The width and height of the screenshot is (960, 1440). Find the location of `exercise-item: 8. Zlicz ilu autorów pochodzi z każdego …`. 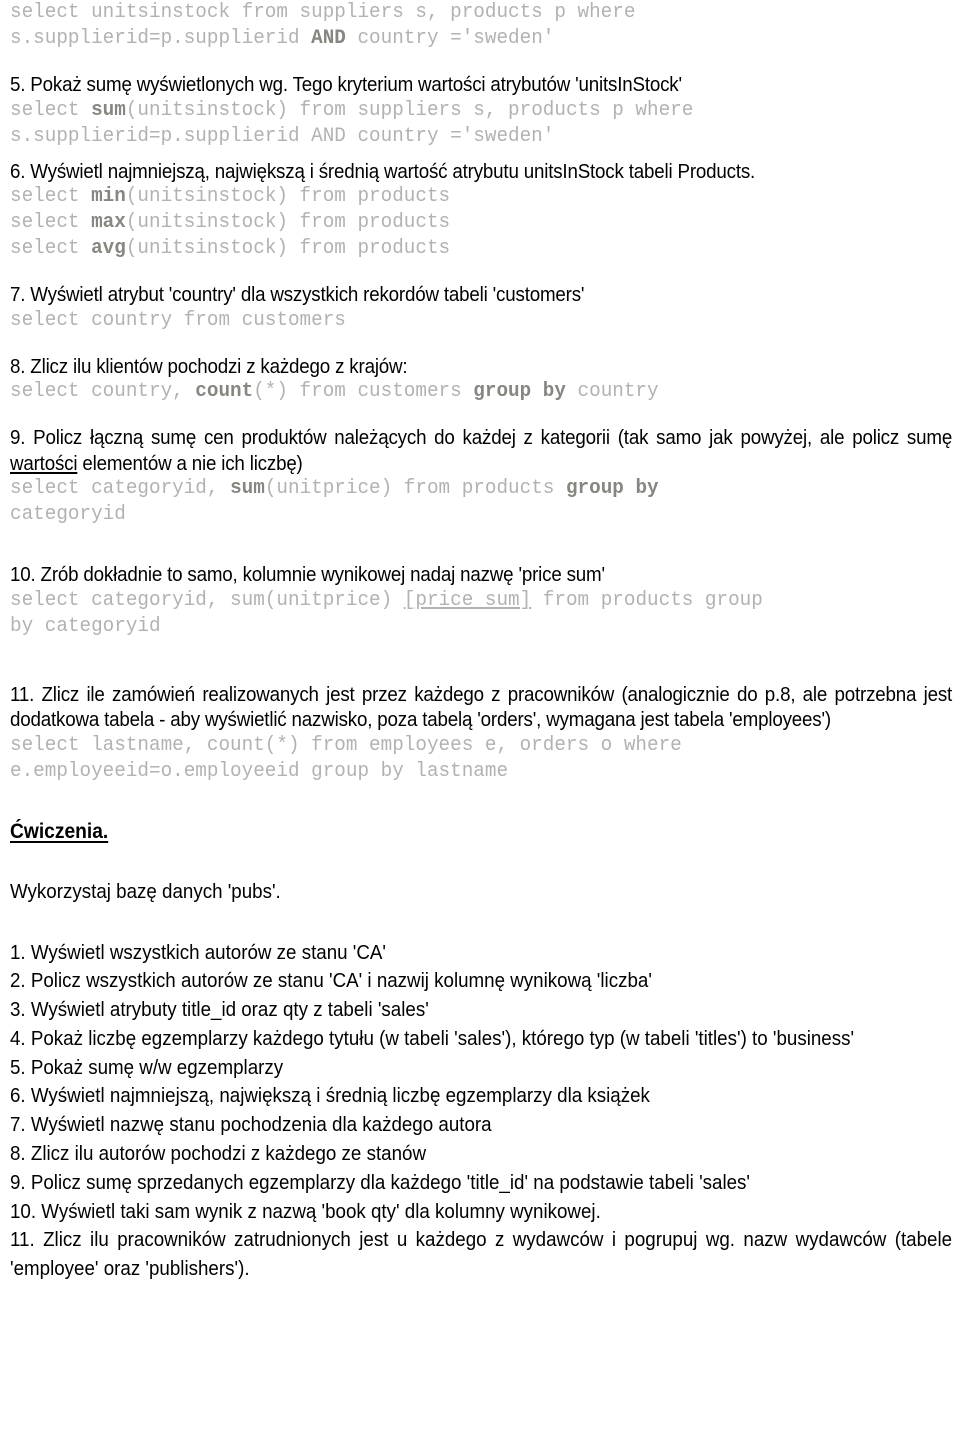

exercise-item: 8. Zlicz ilu autorów pochodzi z każdego … is located at coordinates (218, 1154).